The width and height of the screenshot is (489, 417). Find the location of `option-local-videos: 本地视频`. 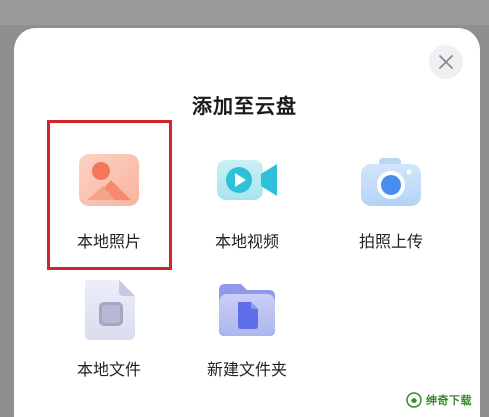

option-local-videos: 本地视频 is located at coordinates (247, 190).